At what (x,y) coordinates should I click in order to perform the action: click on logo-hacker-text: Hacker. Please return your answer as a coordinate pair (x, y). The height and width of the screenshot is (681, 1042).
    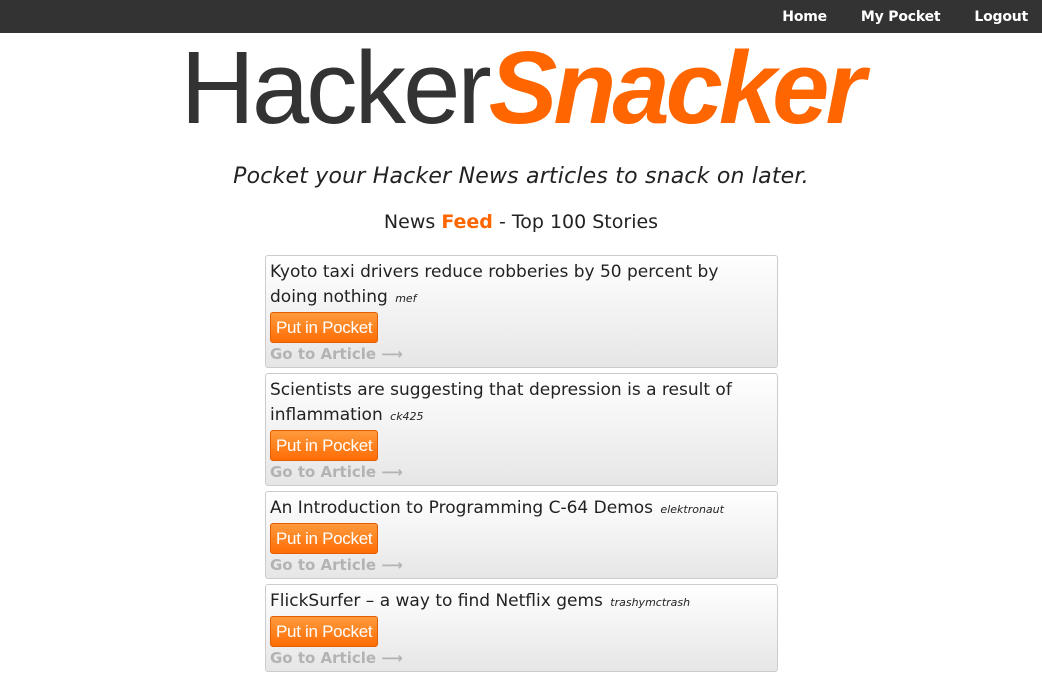
    Looking at the image, I should click on (335, 87).